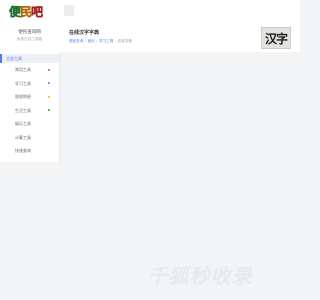  Describe the element at coordinates (26, 12) in the screenshot. I see `logo-char-2: 民` at that location.